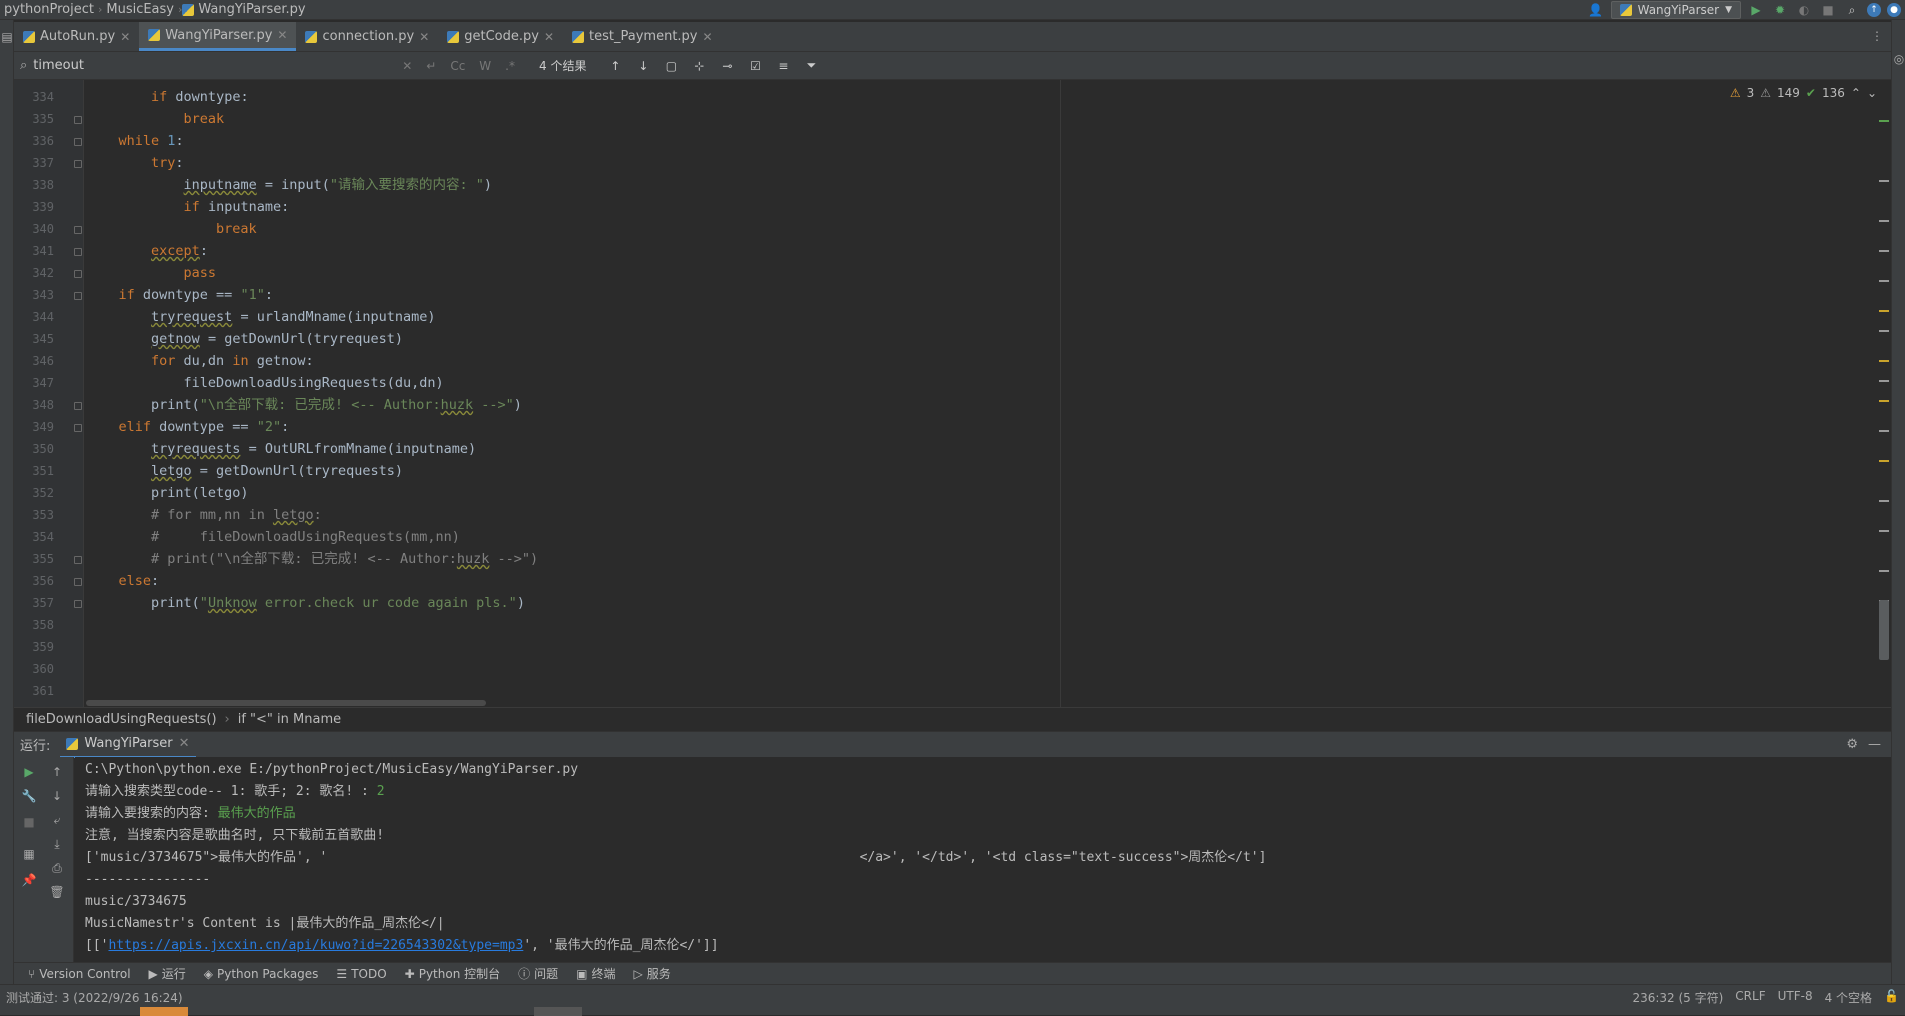 The height and width of the screenshot is (1016, 1905). What do you see at coordinates (615, 66) in the screenshot?
I see `prev-match-icon: ↑` at bounding box center [615, 66].